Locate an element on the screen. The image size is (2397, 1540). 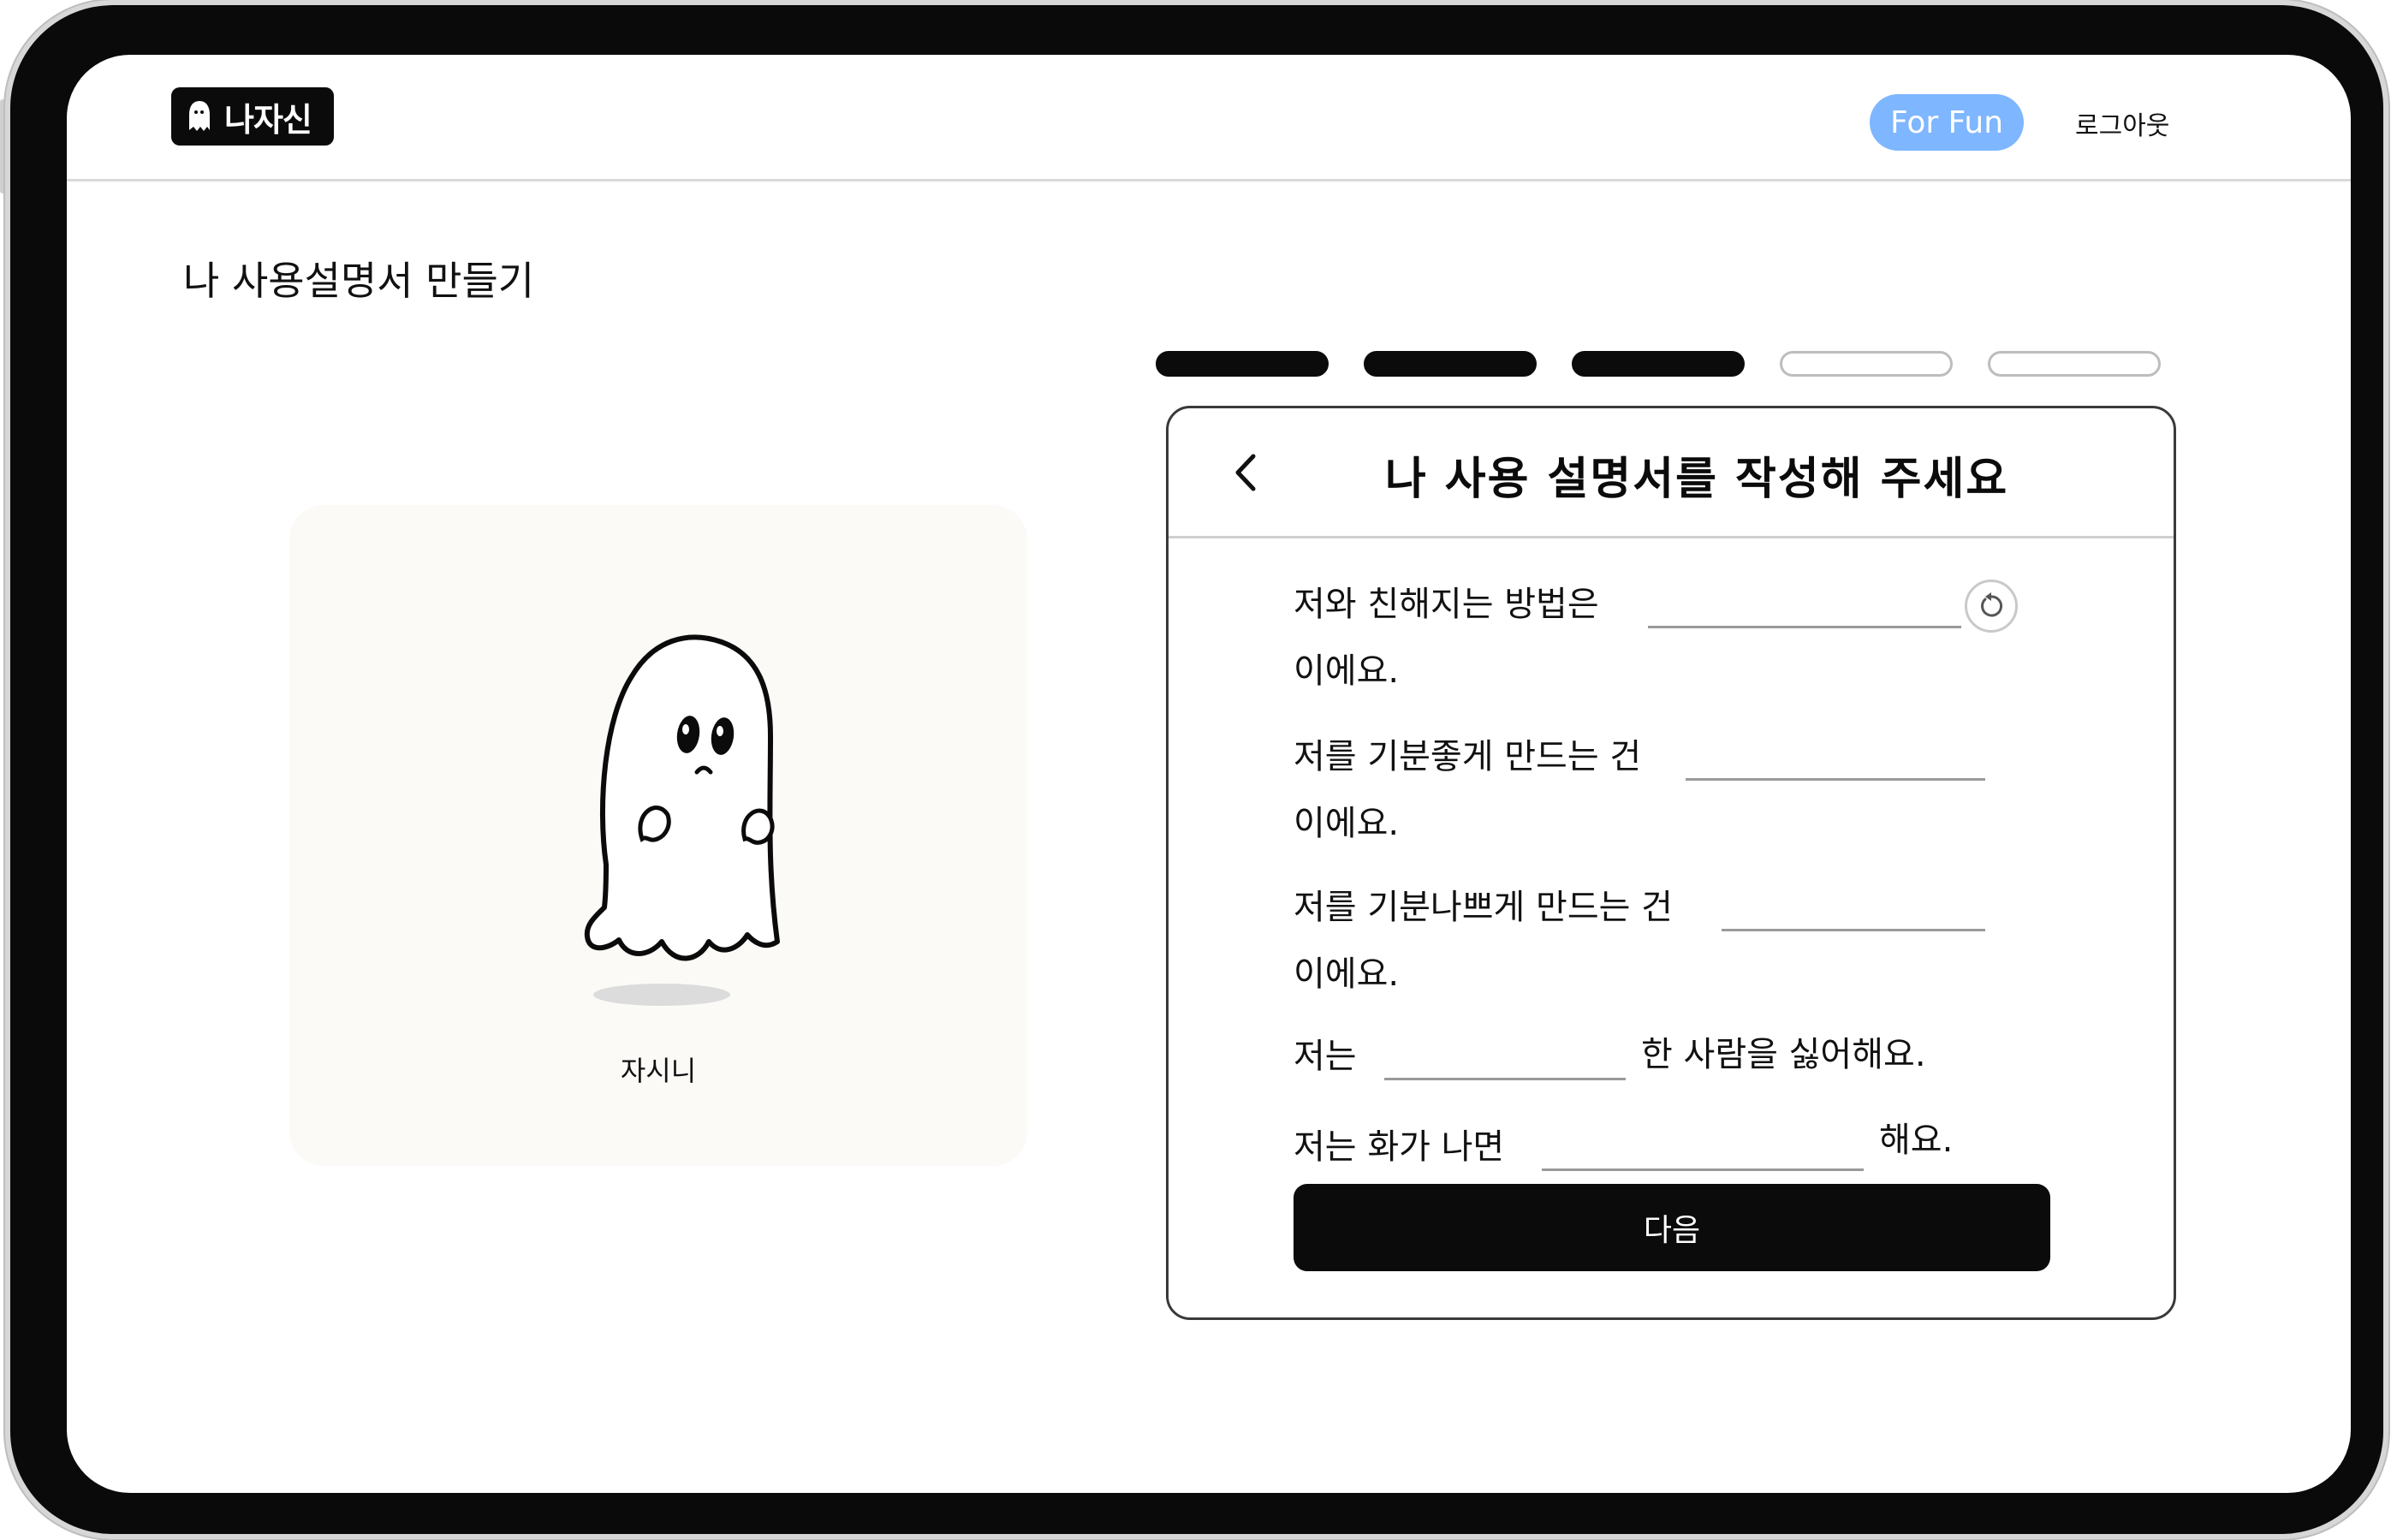
question-4-suffix: 한 사람을 싫어해요. is located at coordinates (1784, 1054).